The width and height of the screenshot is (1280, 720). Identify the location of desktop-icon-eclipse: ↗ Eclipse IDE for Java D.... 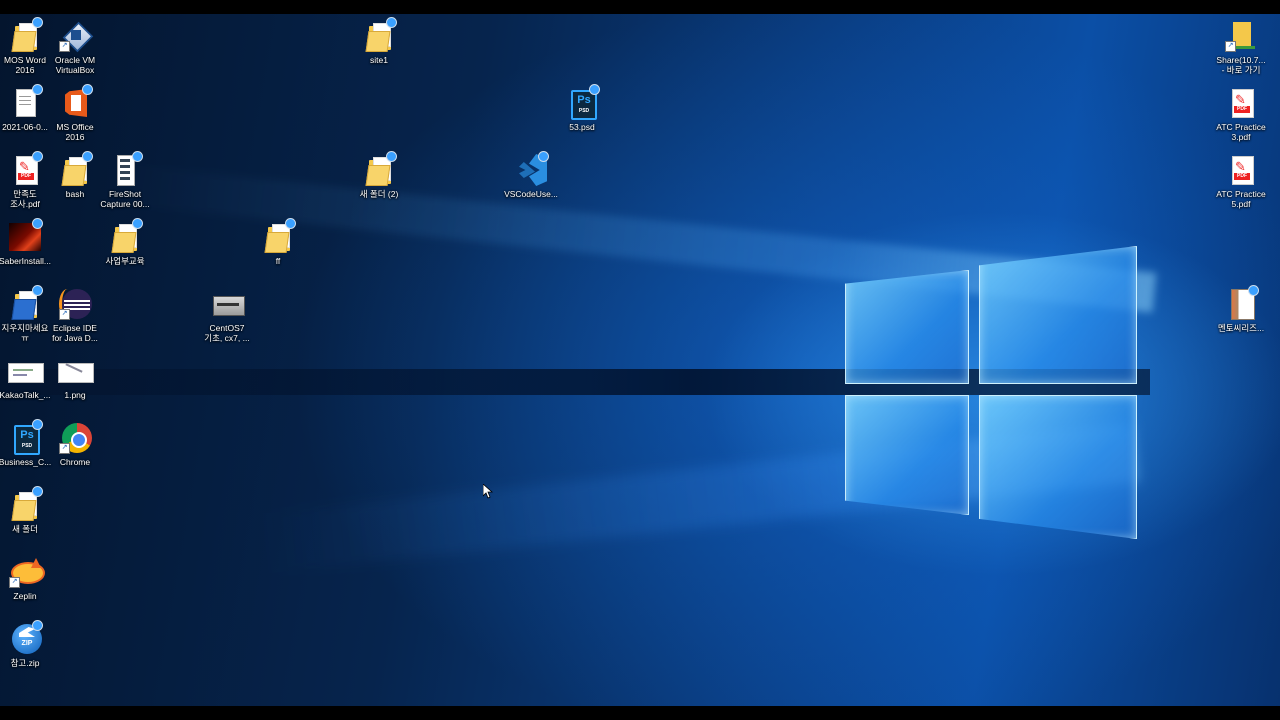
(75, 315).